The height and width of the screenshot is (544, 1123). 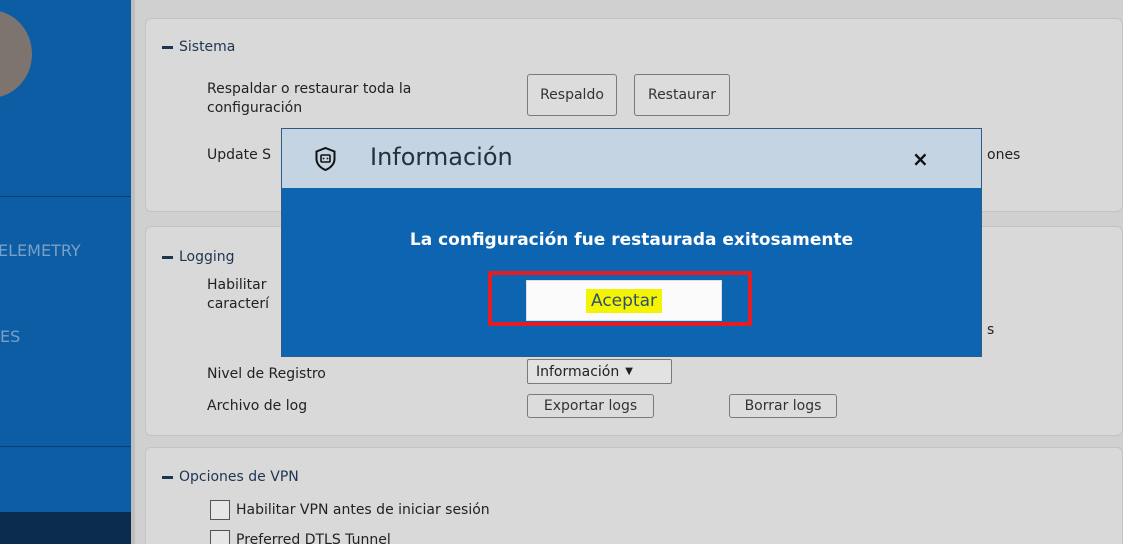 I want to click on dtls-tunnel-label: Preferred DTLS Tunnel, so click(x=313, y=538).